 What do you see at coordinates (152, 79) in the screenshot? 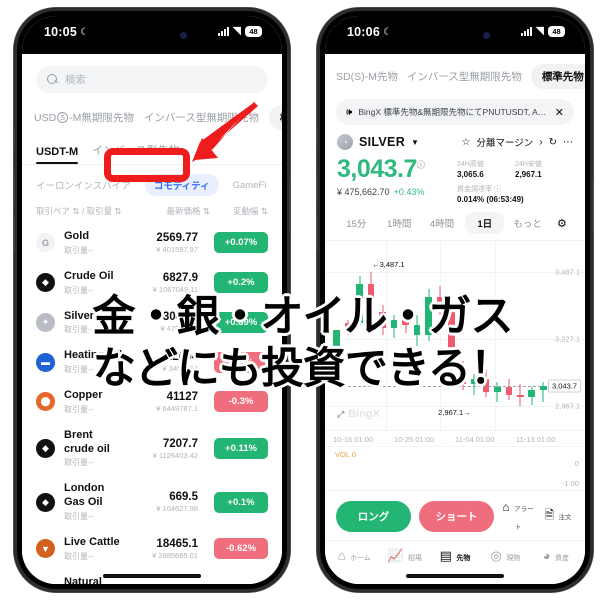
I see `search-input: 検索` at bounding box center [152, 79].